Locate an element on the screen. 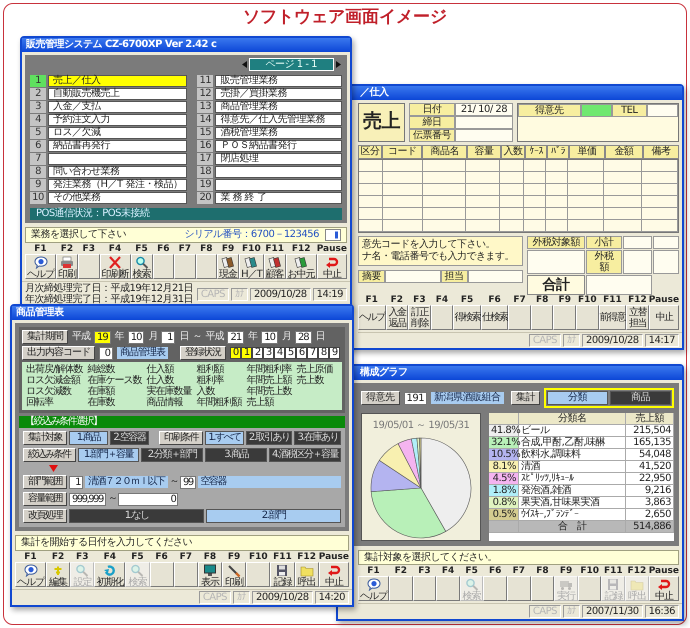 The image size is (690, 628). name-field: 新潟県酒販組合 is located at coordinates (467, 398).